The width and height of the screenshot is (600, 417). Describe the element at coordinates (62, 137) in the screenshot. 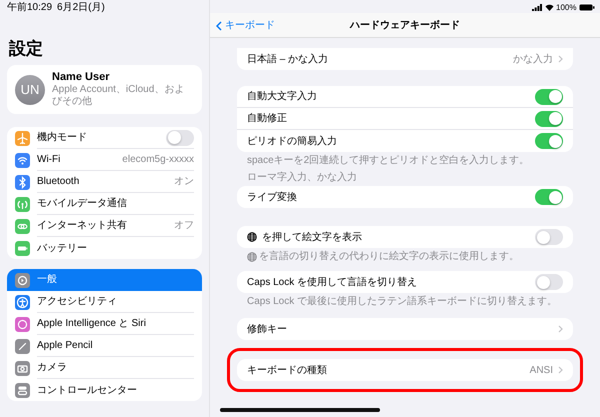

I see `item-label: 機内モード` at that location.